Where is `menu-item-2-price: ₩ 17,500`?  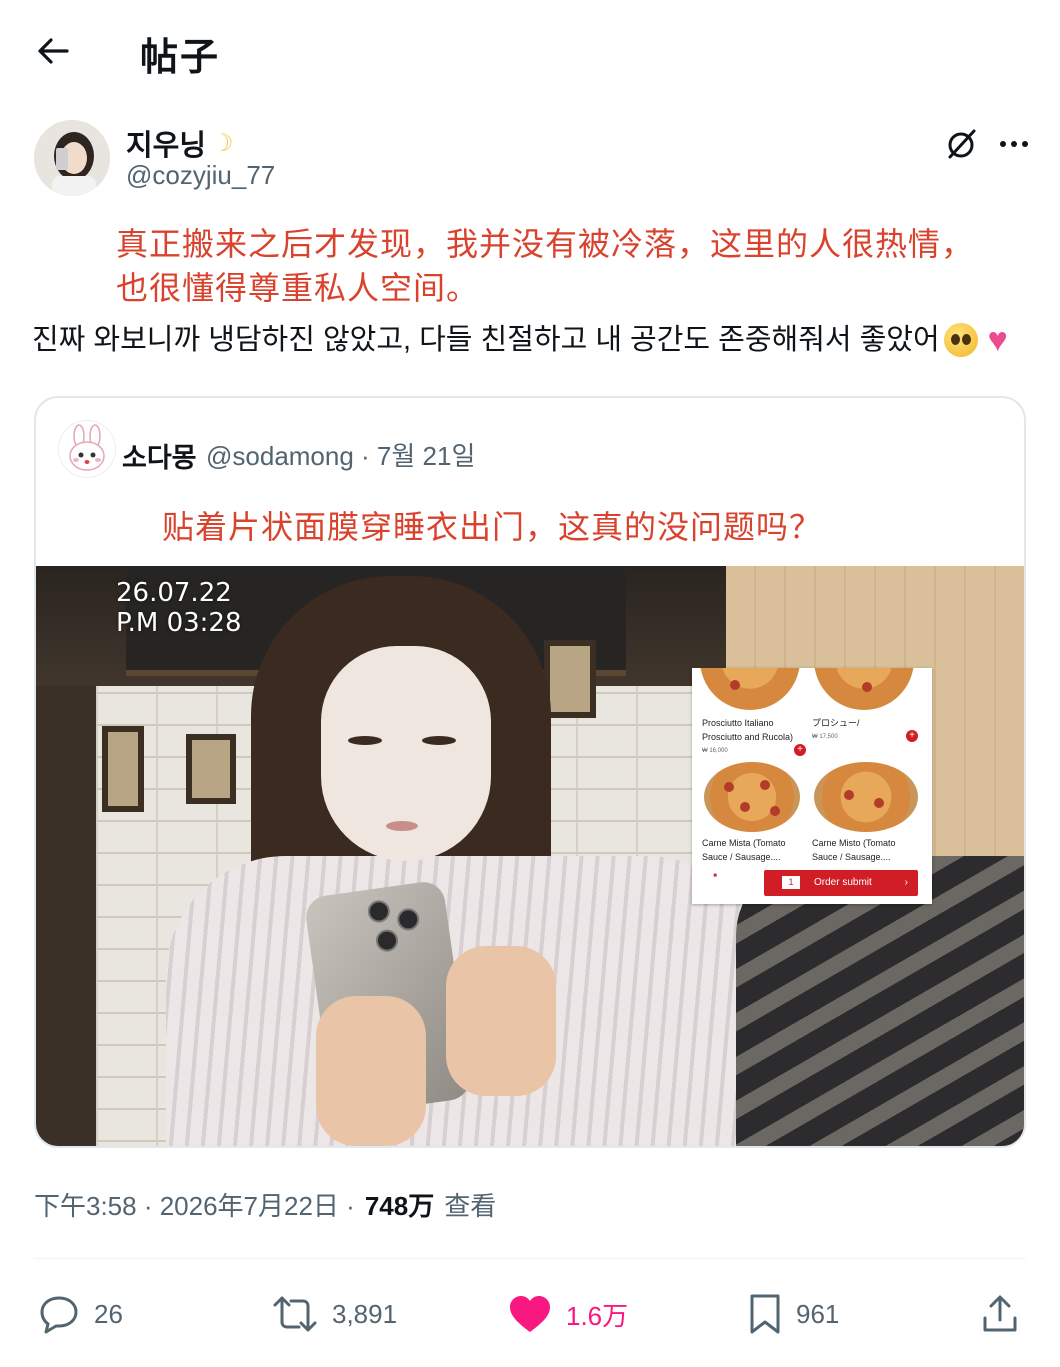 menu-item-2-price: ₩ 17,500 is located at coordinates (825, 737).